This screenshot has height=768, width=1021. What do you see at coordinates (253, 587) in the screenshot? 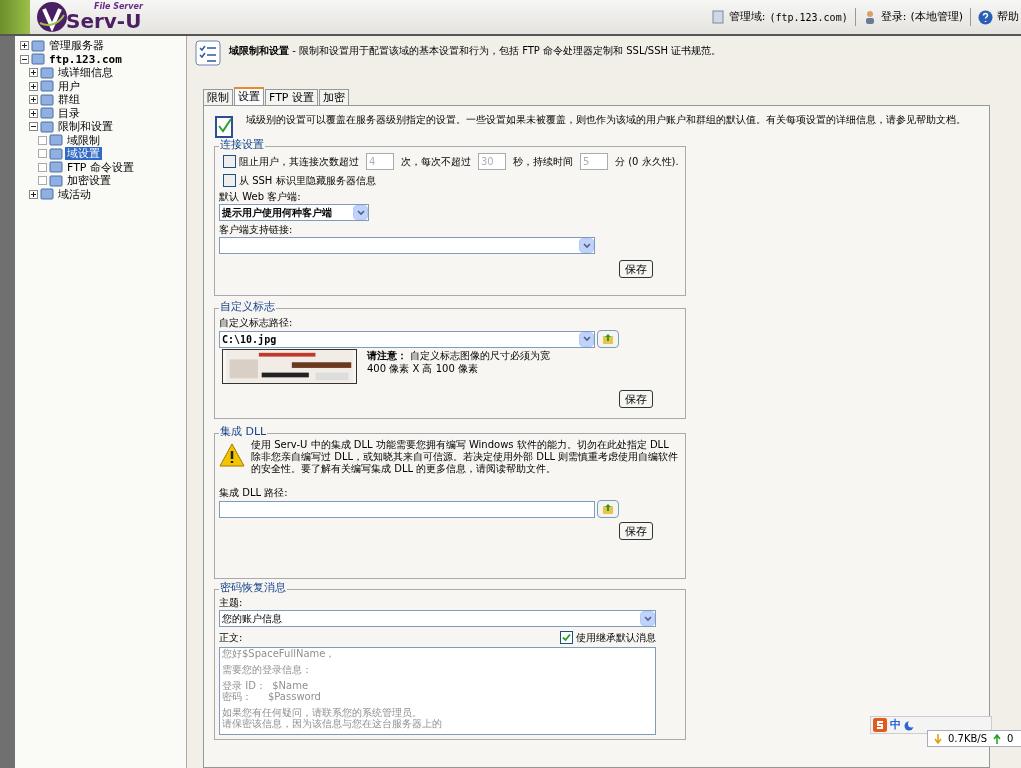
I see `section-title: 密码恢复消息` at bounding box center [253, 587].